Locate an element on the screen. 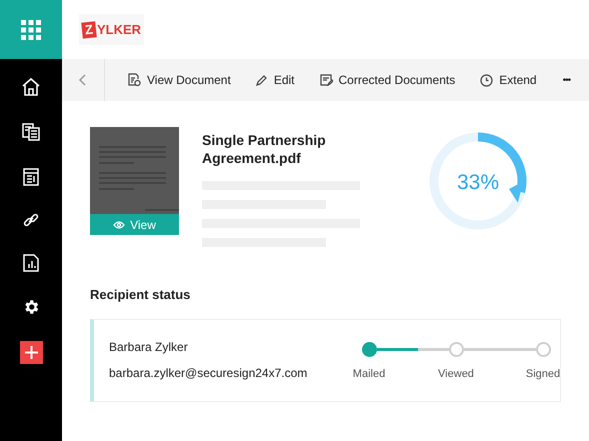 The height and width of the screenshot is (441, 589). documents-icon is located at coordinates (31, 132).